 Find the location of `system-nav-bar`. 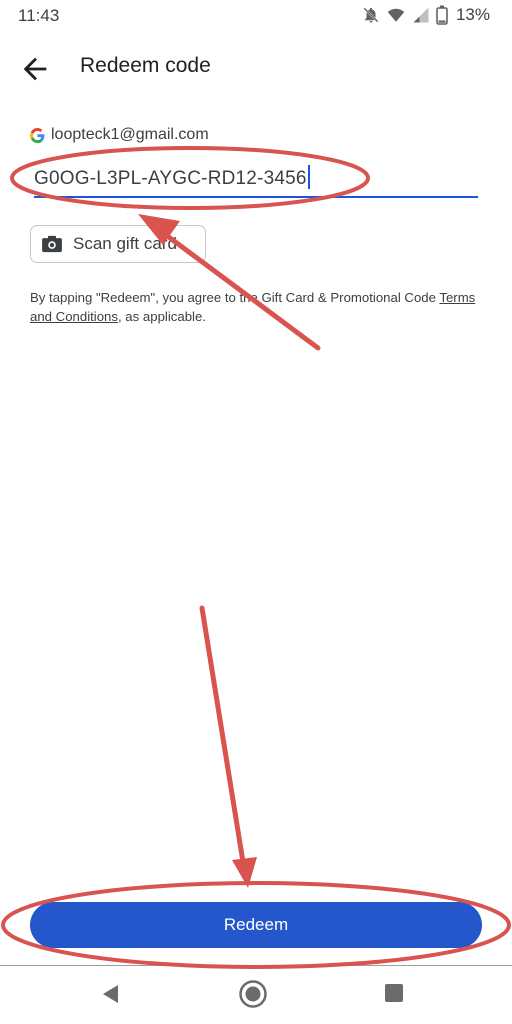

system-nav-bar is located at coordinates (256, 995).